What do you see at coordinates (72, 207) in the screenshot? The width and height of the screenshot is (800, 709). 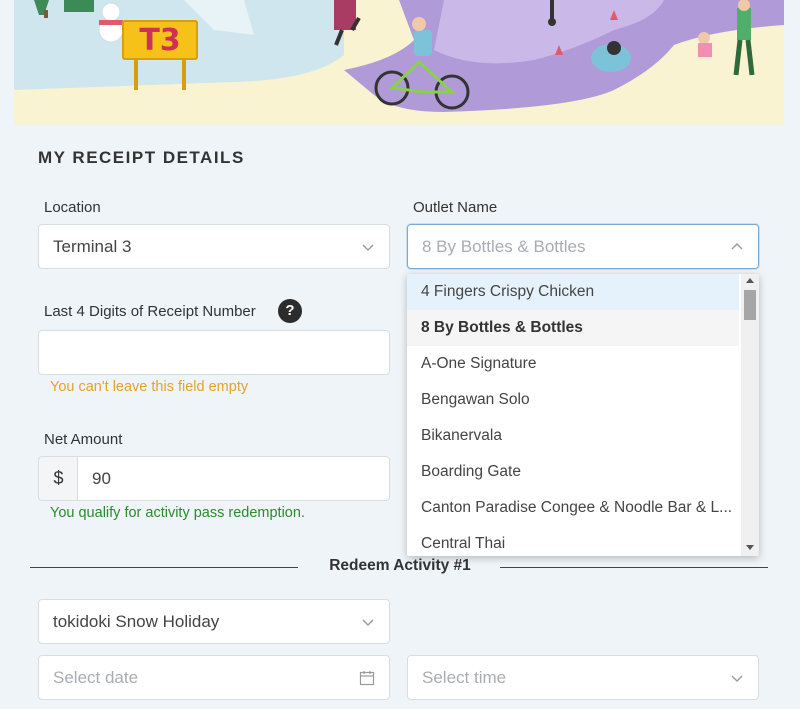 I see `location-label: Location` at bounding box center [72, 207].